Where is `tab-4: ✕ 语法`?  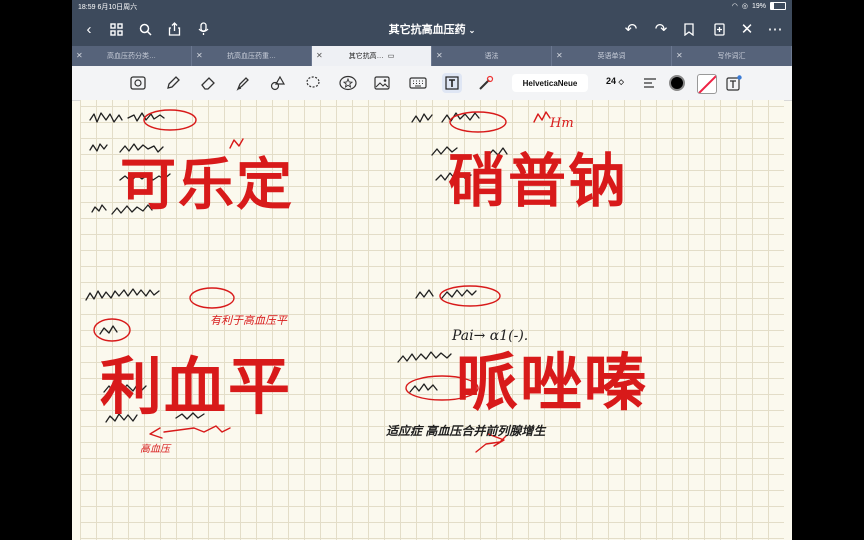
tab-4: ✕ 语法 is located at coordinates (492, 56).